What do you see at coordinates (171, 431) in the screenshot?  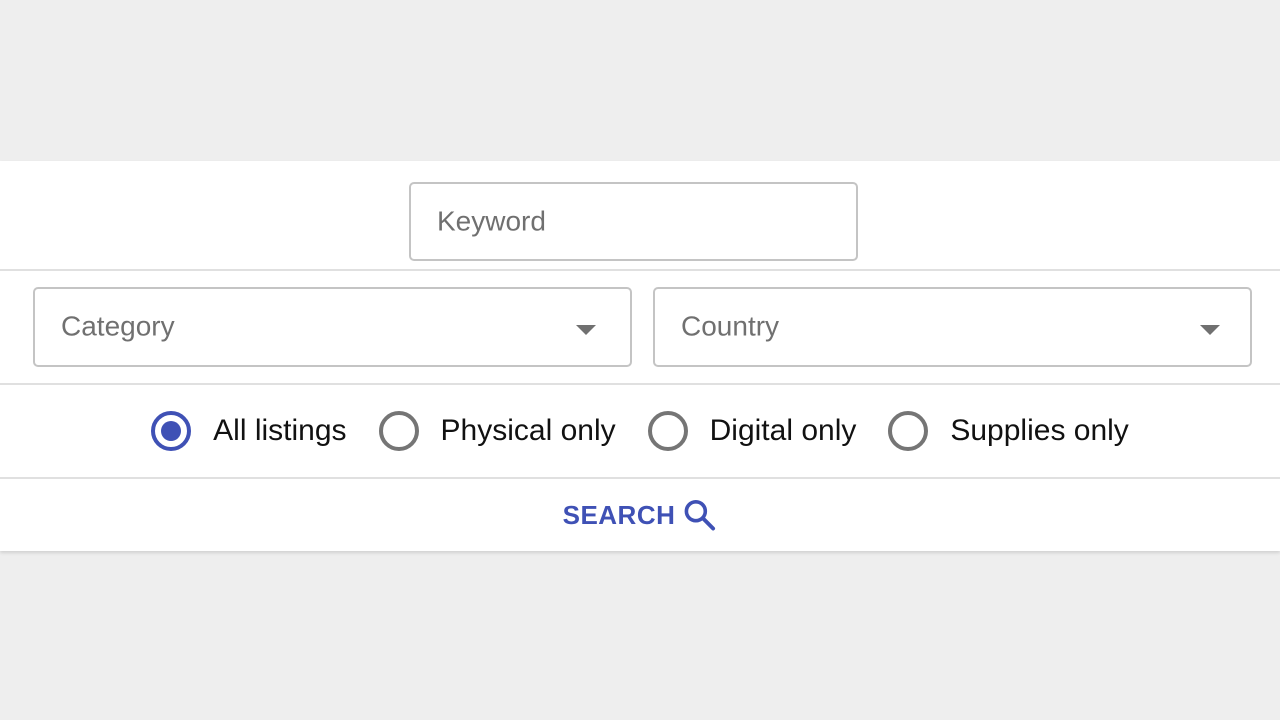 I see `radio-checked-icon` at bounding box center [171, 431].